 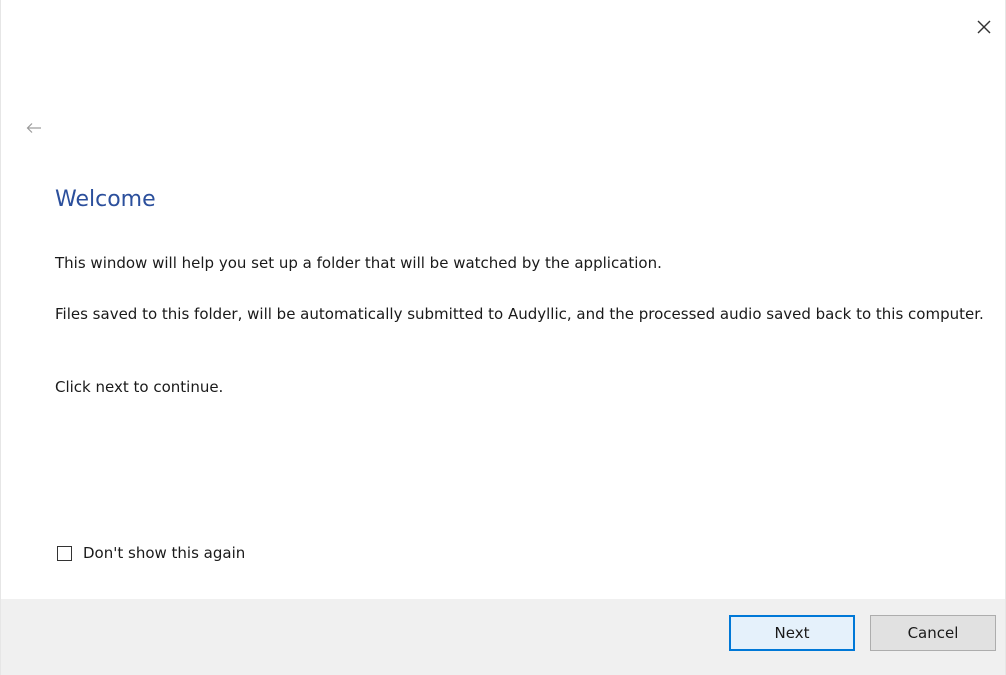 I want to click on page-title: Welcome, so click(x=105, y=199).